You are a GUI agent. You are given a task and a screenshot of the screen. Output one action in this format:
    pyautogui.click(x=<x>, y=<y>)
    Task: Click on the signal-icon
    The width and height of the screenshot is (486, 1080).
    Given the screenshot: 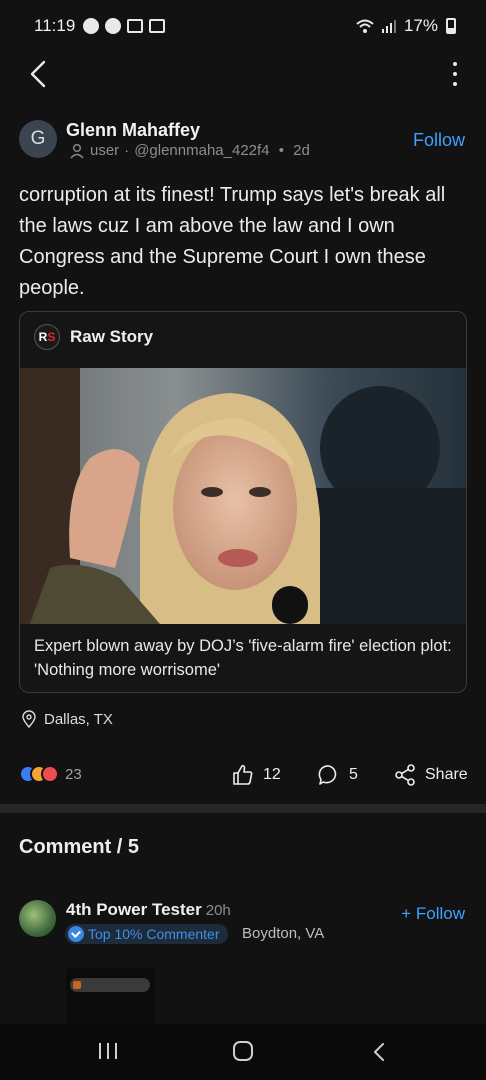 What is the action you would take?
    pyautogui.click(x=388, y=26)
    